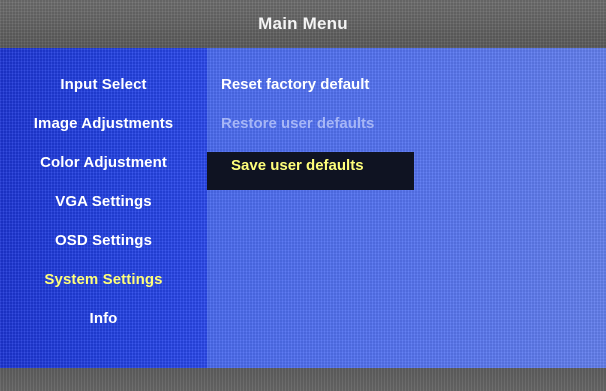  I want to click on sidebar-item-info: Info, so click(103, 326).